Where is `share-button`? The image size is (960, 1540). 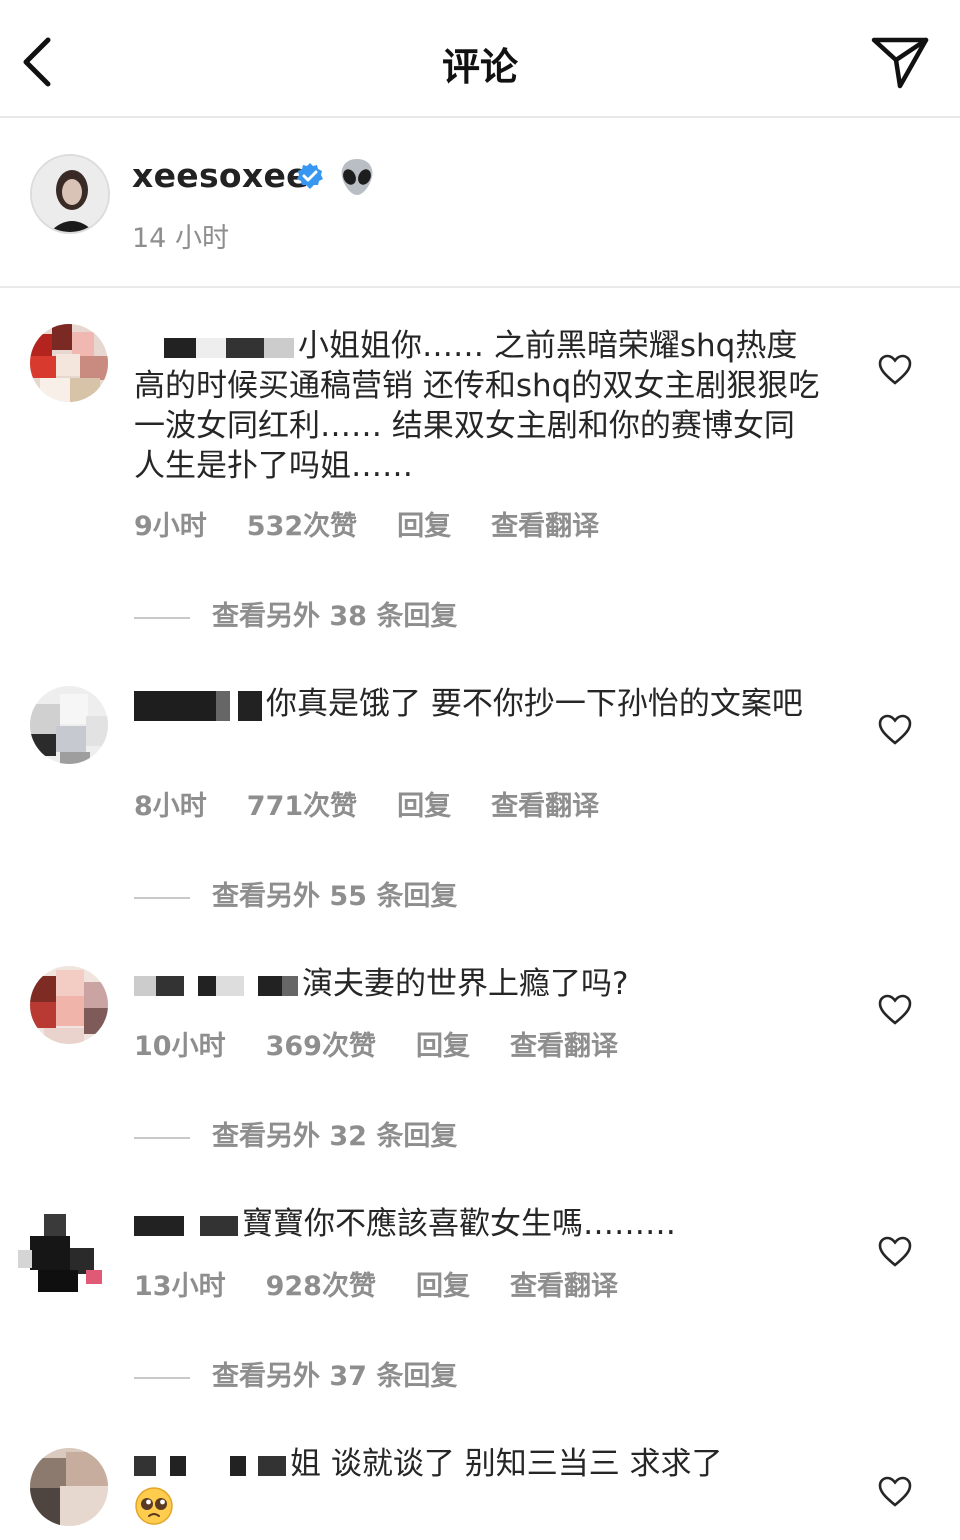 share-button is located at coordinates (900, 62).